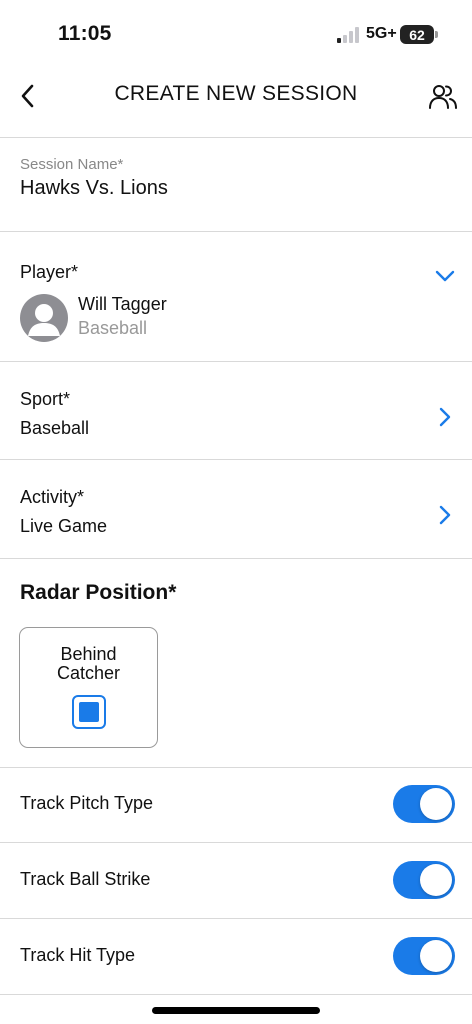 The height and width of the screenshot is (1024, 472). I want to click on player-sport: Baseball, so click(113, 328).